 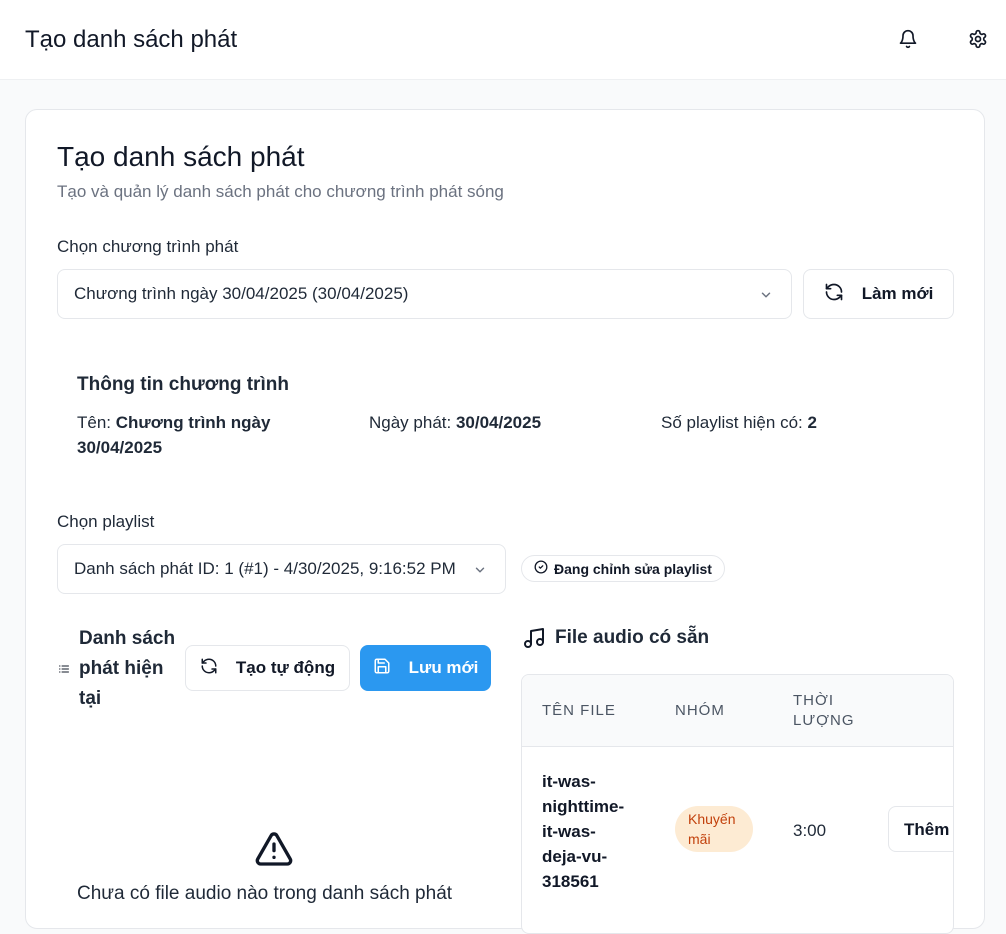 I want to click on column-header-duration: THỜI LƯỢNG, so click(x=824, y=710).